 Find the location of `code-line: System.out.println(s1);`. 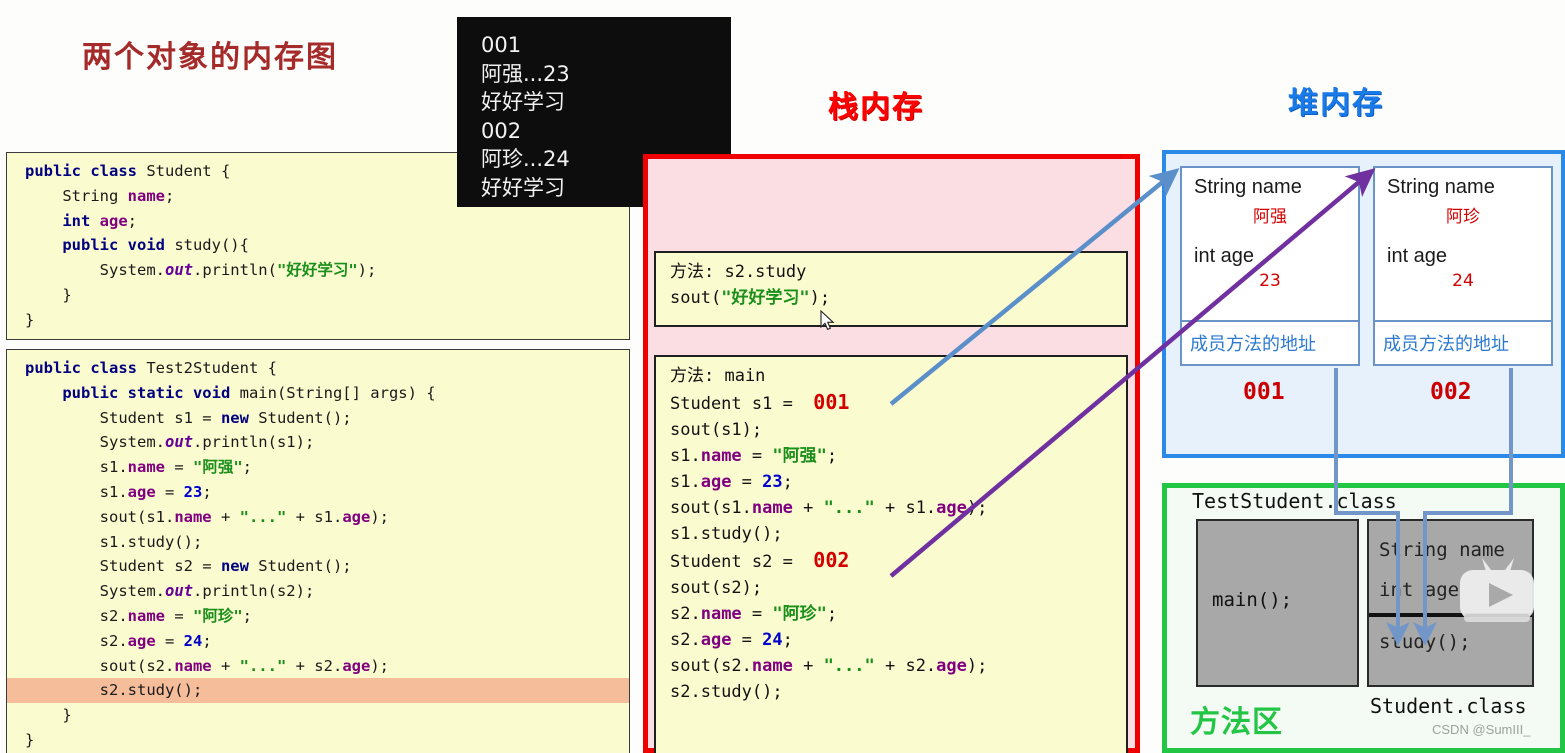

code-line: System.out.println(s1); is located at coordinates (170, 442).